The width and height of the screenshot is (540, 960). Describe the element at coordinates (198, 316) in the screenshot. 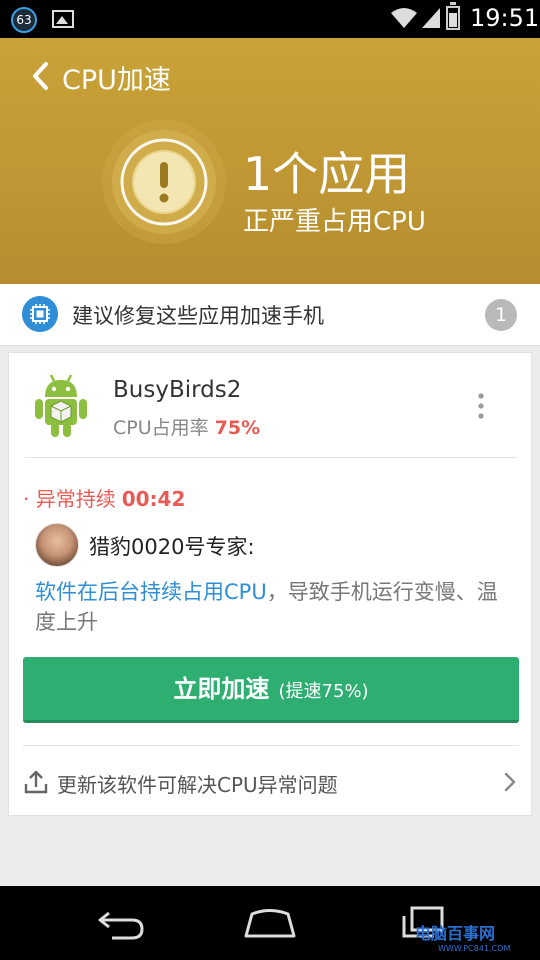

I see `section-title: 建议修复这些应用加速手机` at that location.